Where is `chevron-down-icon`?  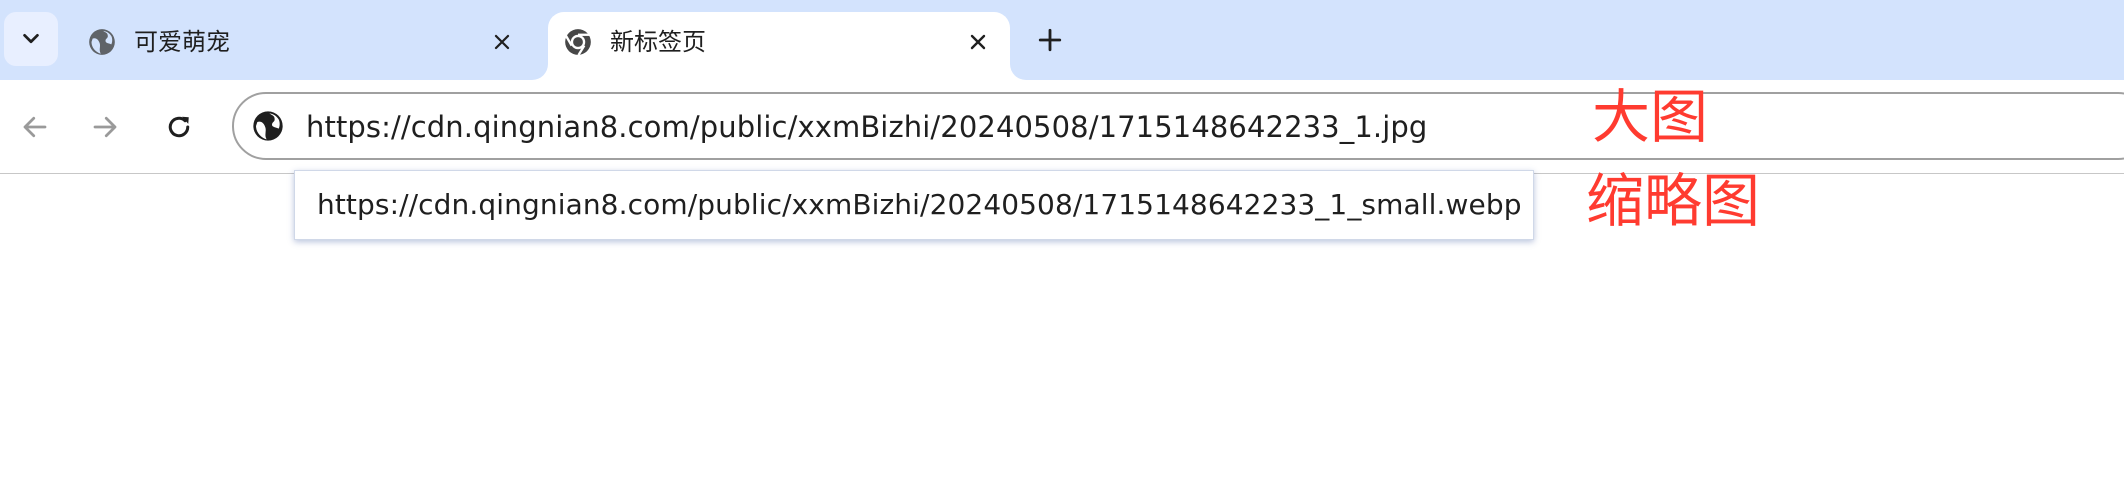 chevron-down-icon is located at coordinates (31, 38).